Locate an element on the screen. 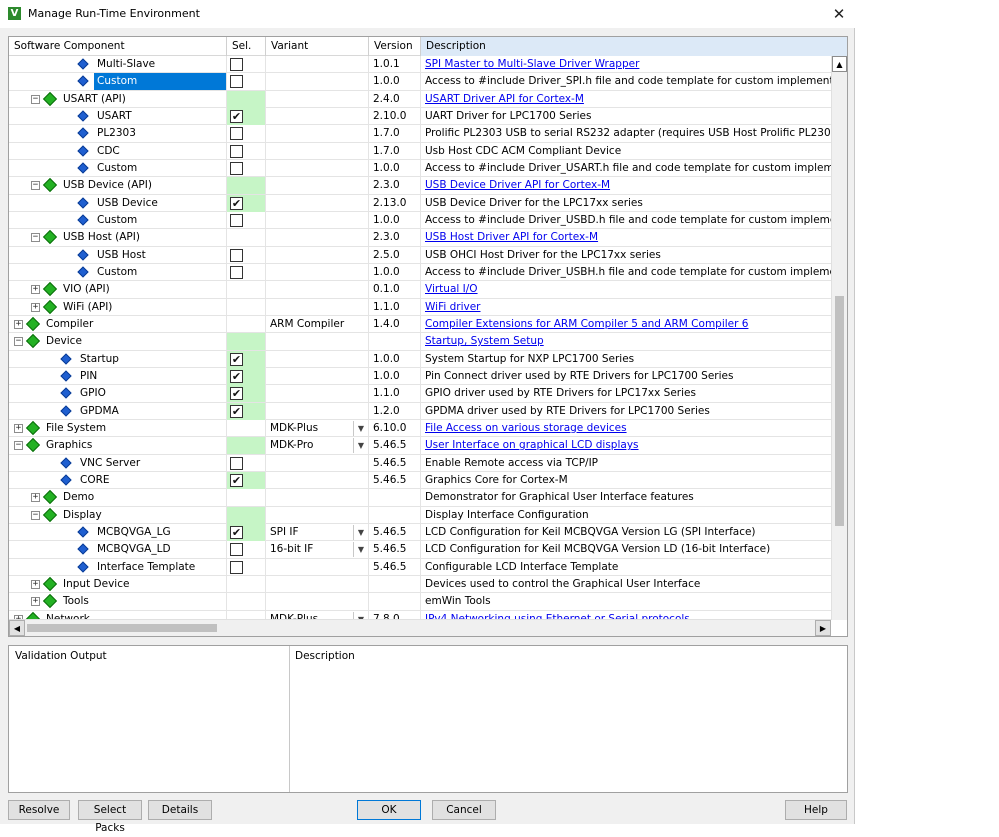  vertical-scroll-thumb is located at coordinates (839, 411).